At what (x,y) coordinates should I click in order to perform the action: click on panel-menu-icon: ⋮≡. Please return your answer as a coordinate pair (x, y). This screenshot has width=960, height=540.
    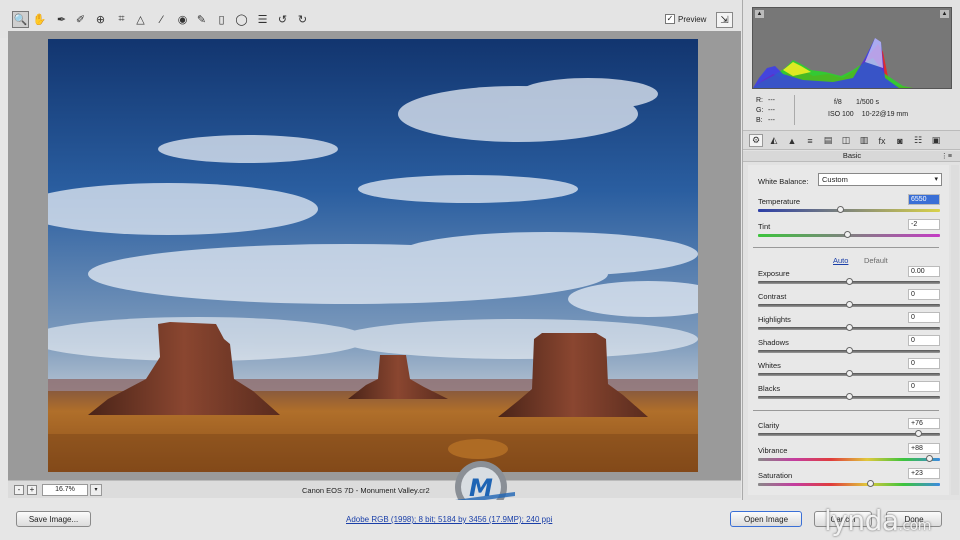
    Looking at the image, I should click on (946, 156).